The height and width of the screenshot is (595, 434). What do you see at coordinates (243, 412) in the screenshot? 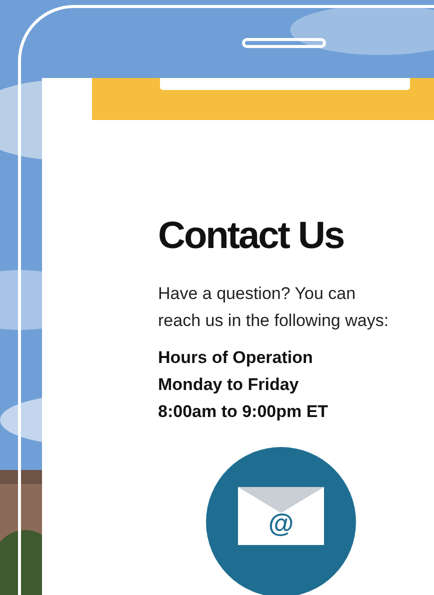
I see `hours-line: 8:00am to 9:00pm ET` at bounding box center [243, 412].